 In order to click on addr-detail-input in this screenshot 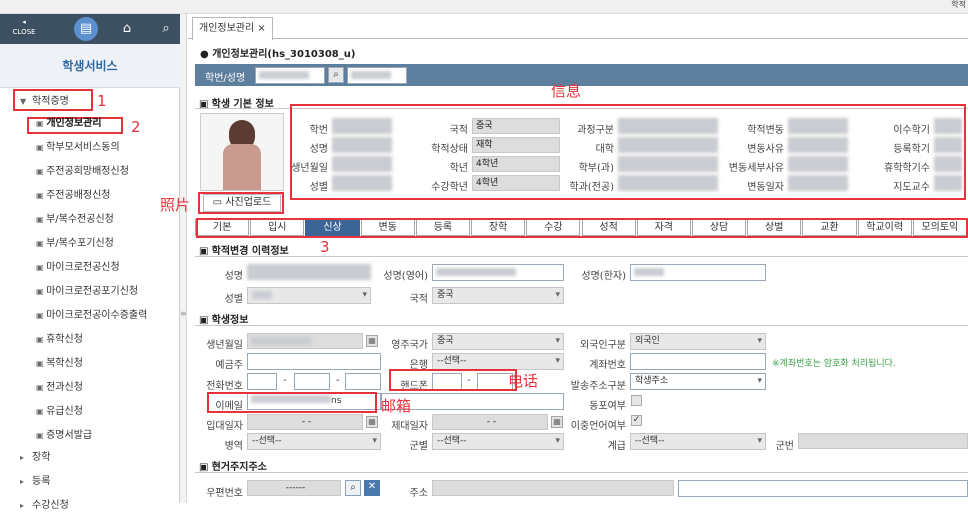, I will do `click(823, 488)`.